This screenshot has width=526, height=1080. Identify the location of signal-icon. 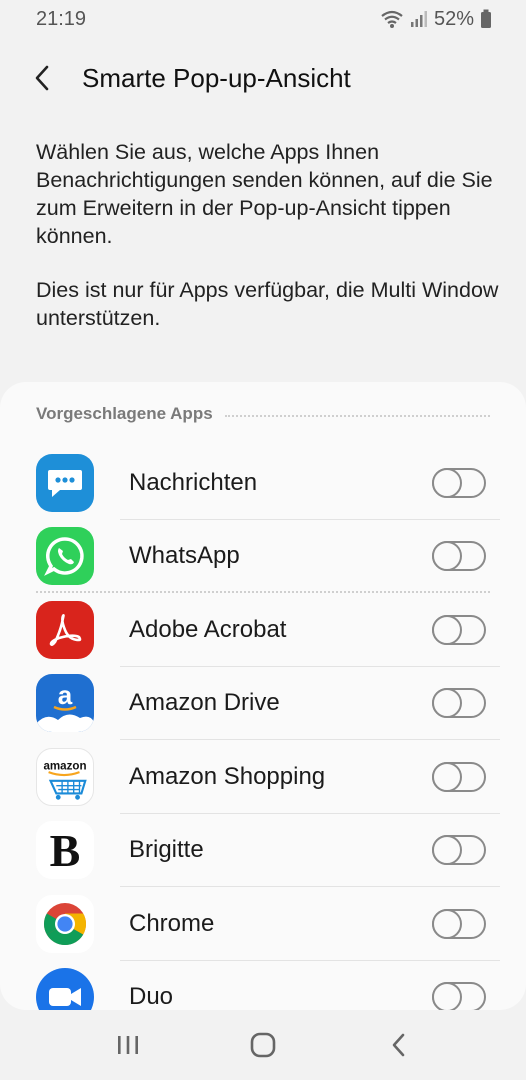
(418, 19).